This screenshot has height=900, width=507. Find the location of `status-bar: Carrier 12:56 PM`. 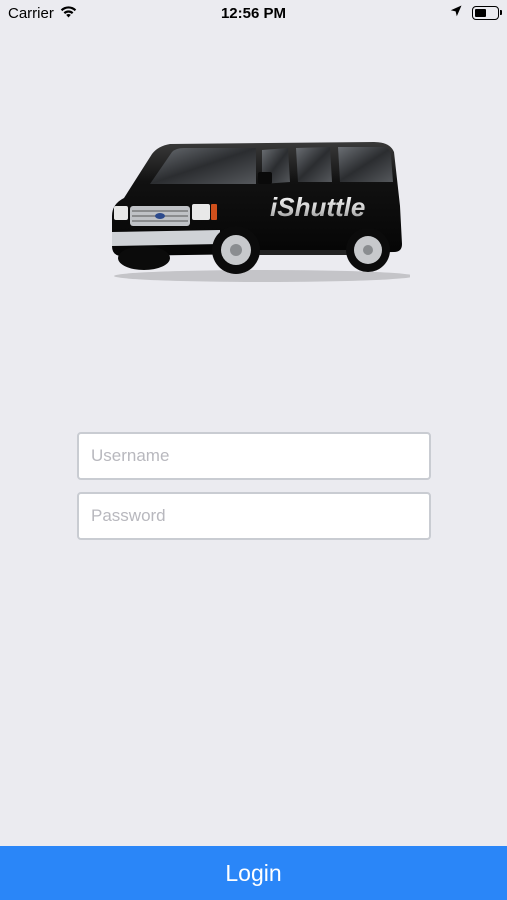

status-bar: Carrier 12:56 PM is located at coordinates (253, 14).